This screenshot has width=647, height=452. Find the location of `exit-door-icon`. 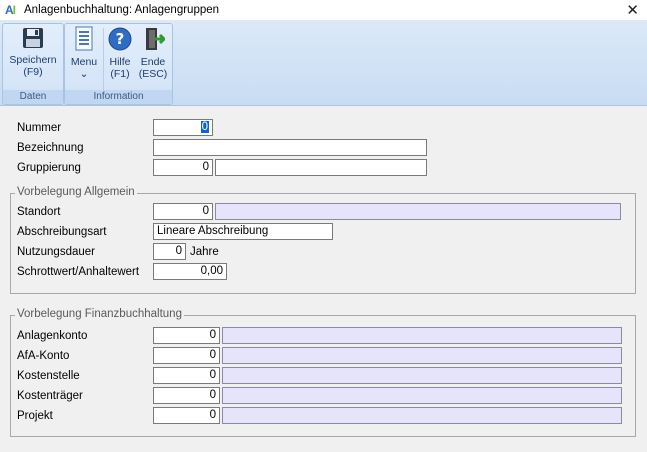

exit-door-icon is located at coordinates (155, 39).